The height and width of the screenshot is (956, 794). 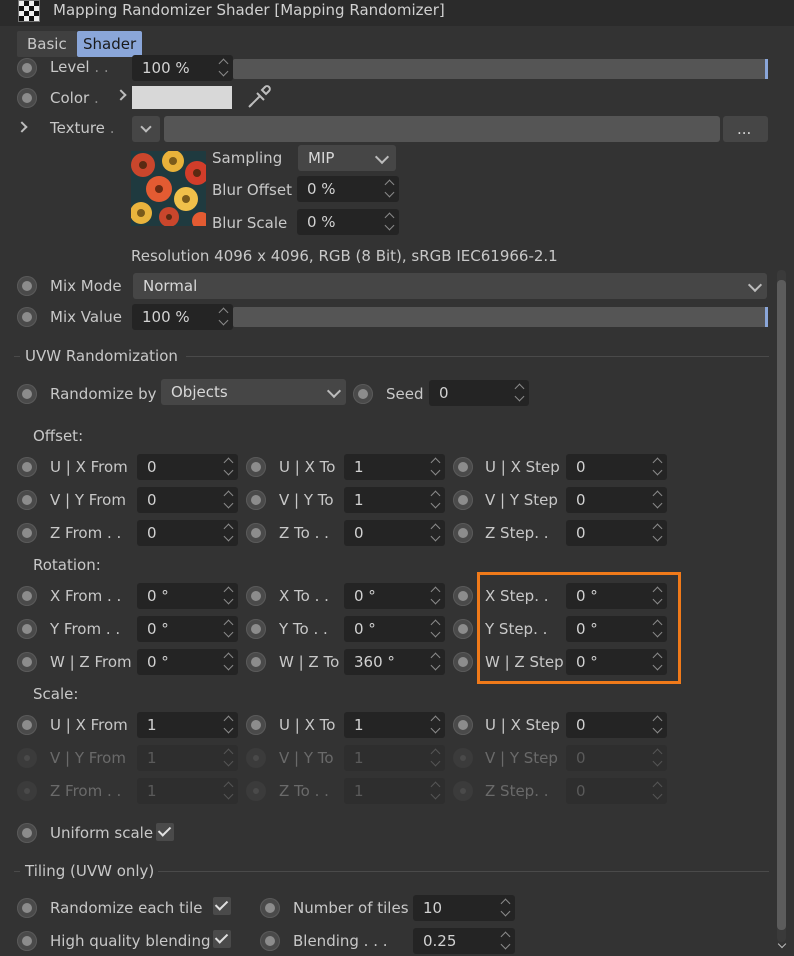 I want to click on offset-vy-step-field: 0, so click(x=616, y=500).